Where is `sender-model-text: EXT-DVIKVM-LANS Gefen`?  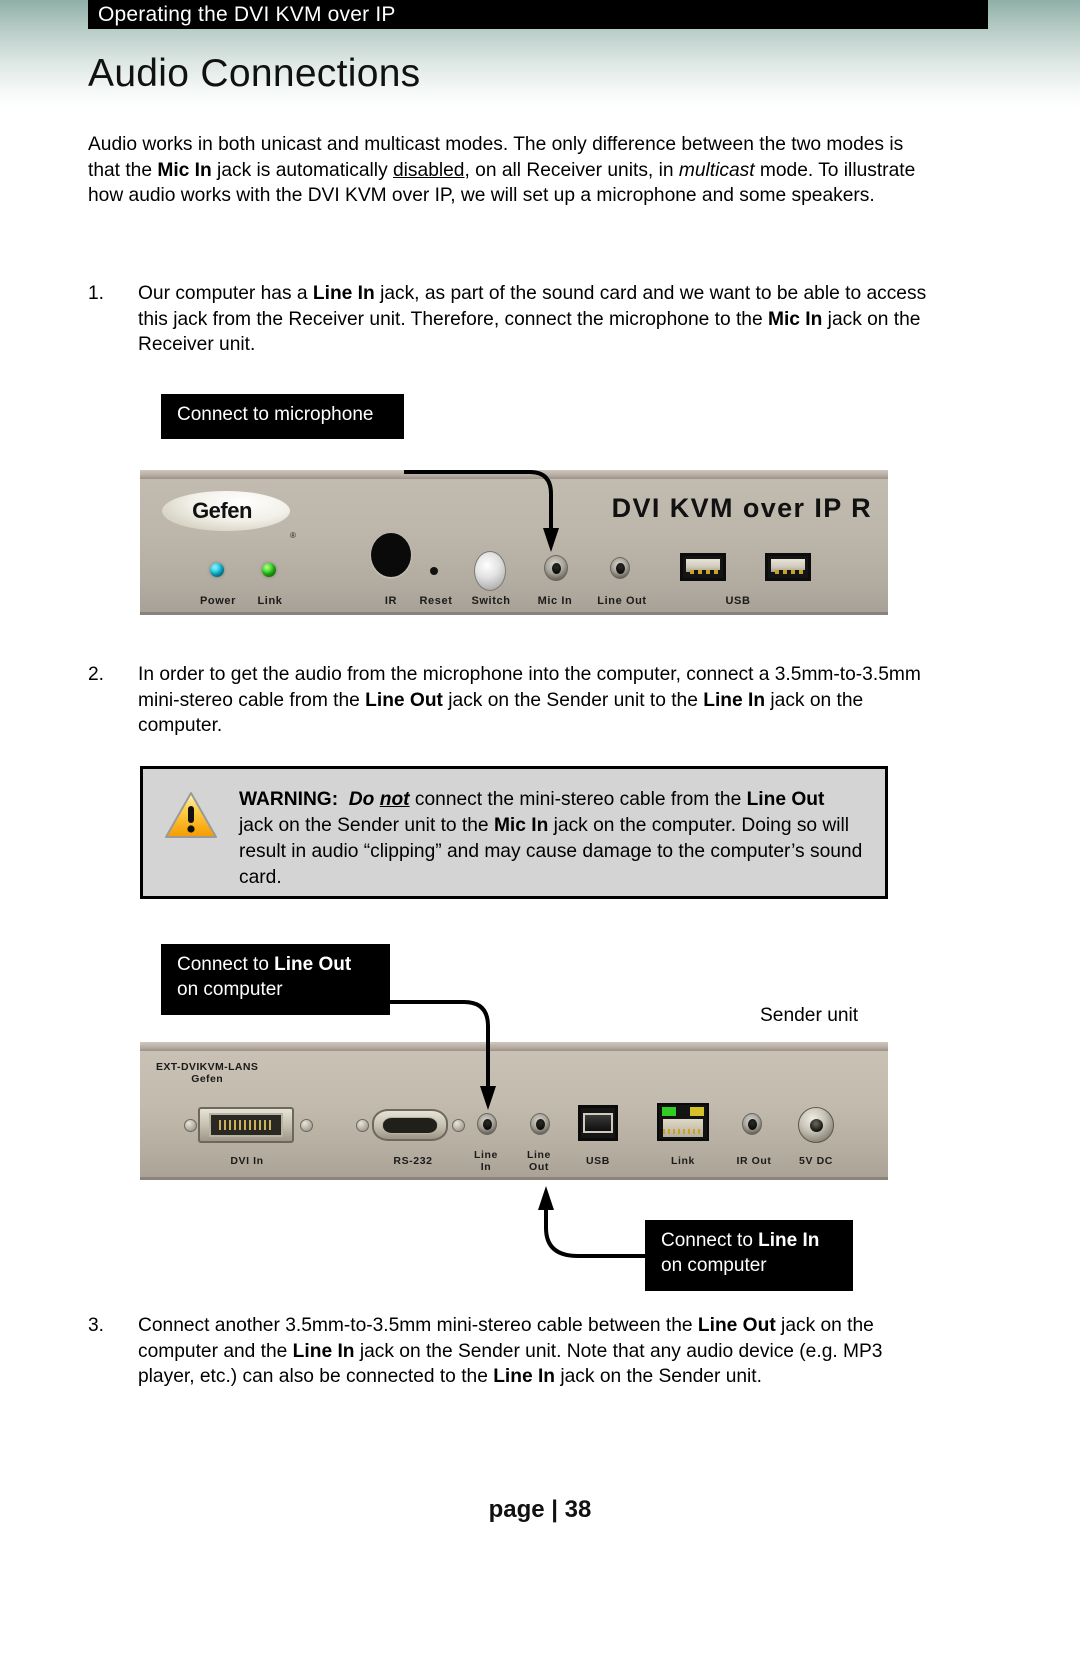
sender-model-text: EXT-DVIKVM-LANS Gefen is located at coordinates (207, 1073).